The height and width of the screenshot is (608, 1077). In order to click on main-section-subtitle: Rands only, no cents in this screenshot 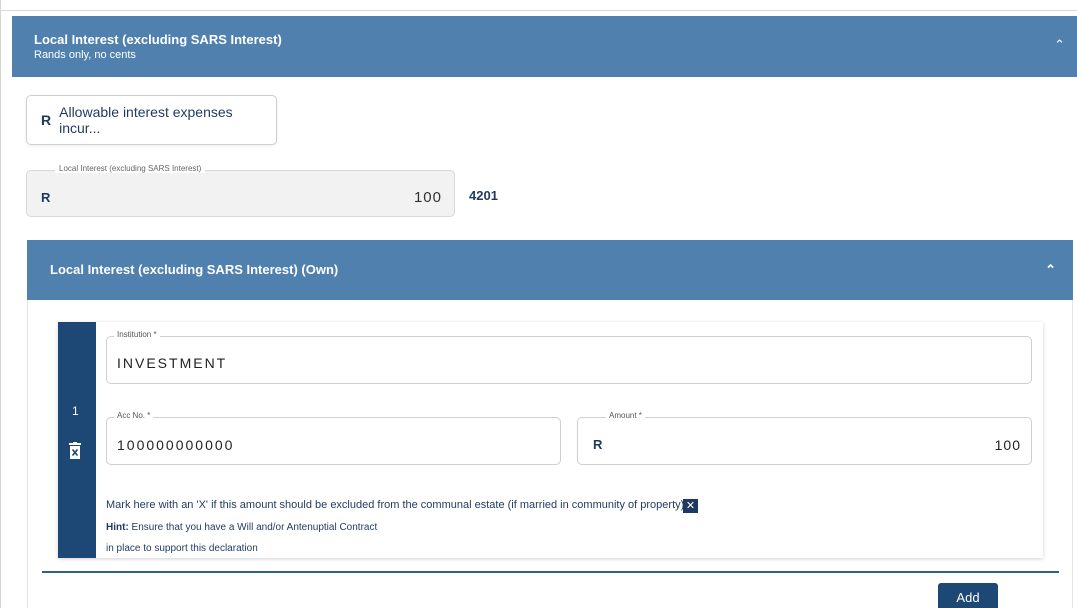, I will do `click(85, 55)`.